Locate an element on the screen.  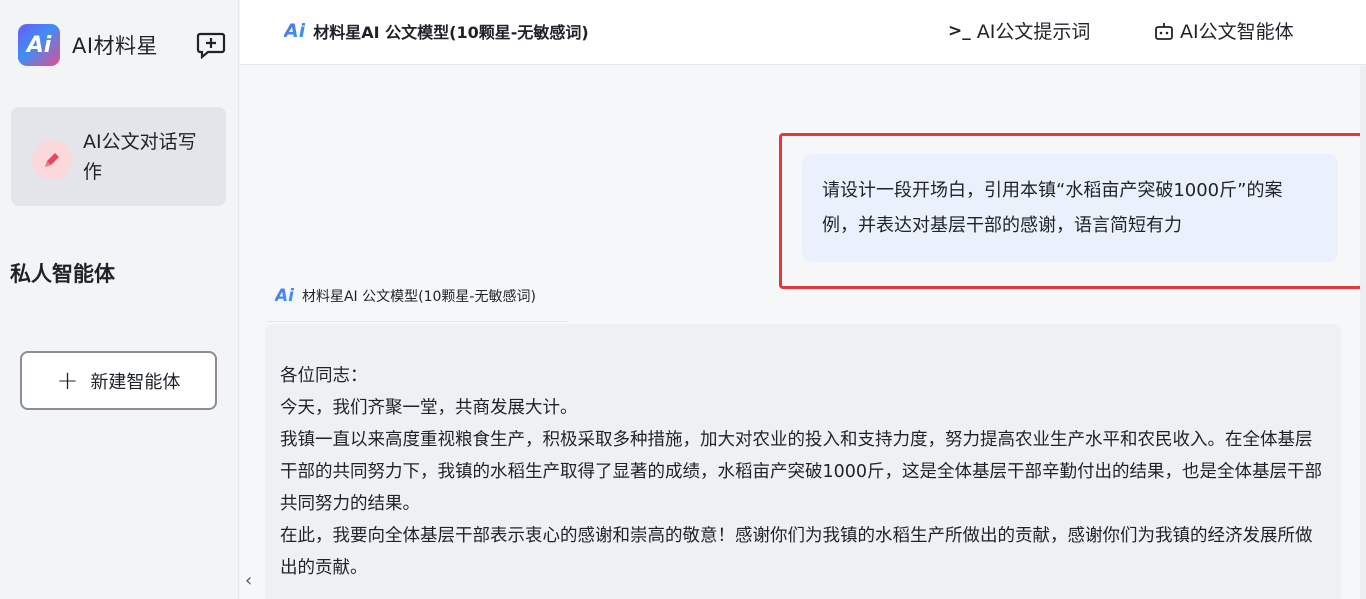
new-chat-icon is located at coordinates (211, 45).